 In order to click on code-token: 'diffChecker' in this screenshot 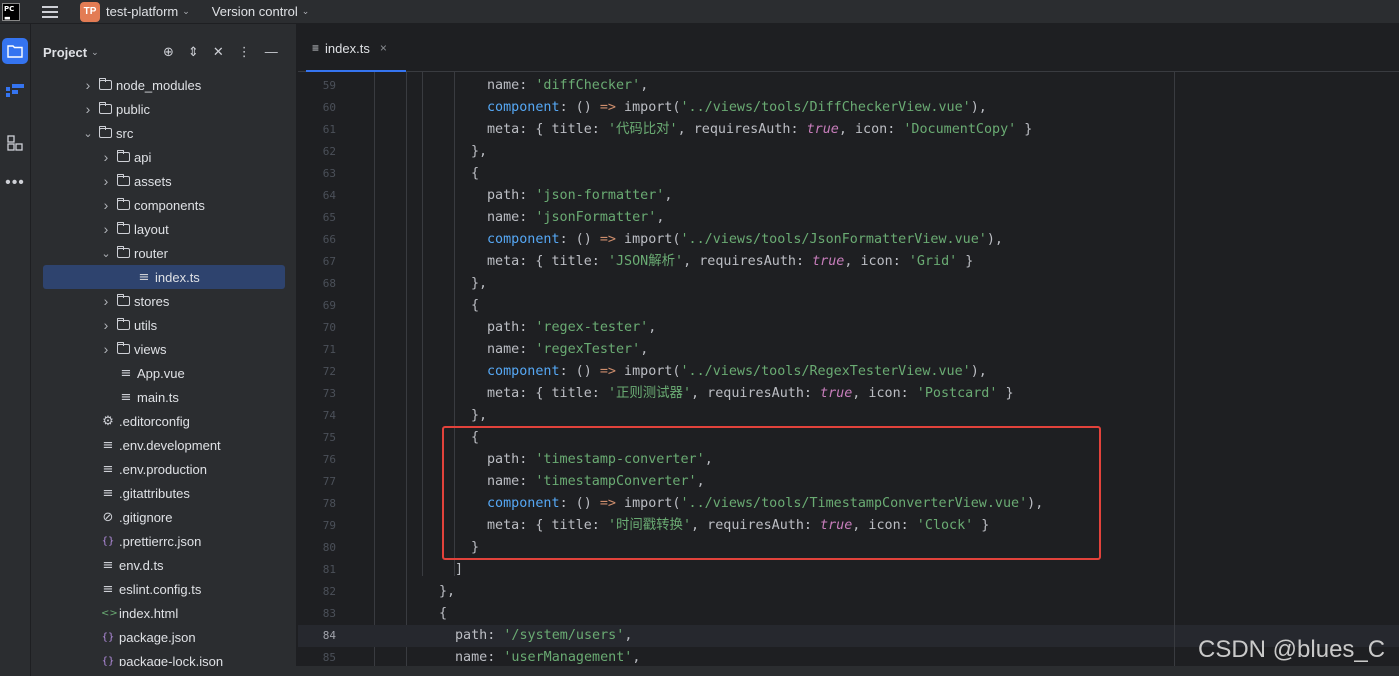, I will do `click(588, 85)`.